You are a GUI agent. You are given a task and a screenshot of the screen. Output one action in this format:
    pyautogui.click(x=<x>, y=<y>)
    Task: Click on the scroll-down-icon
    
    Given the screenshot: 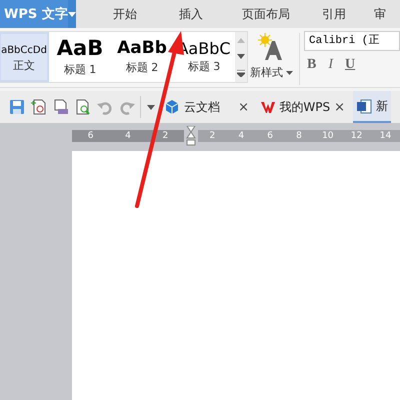 What is the action you would take?
    pyautogui.click(x=241, y=56)
    